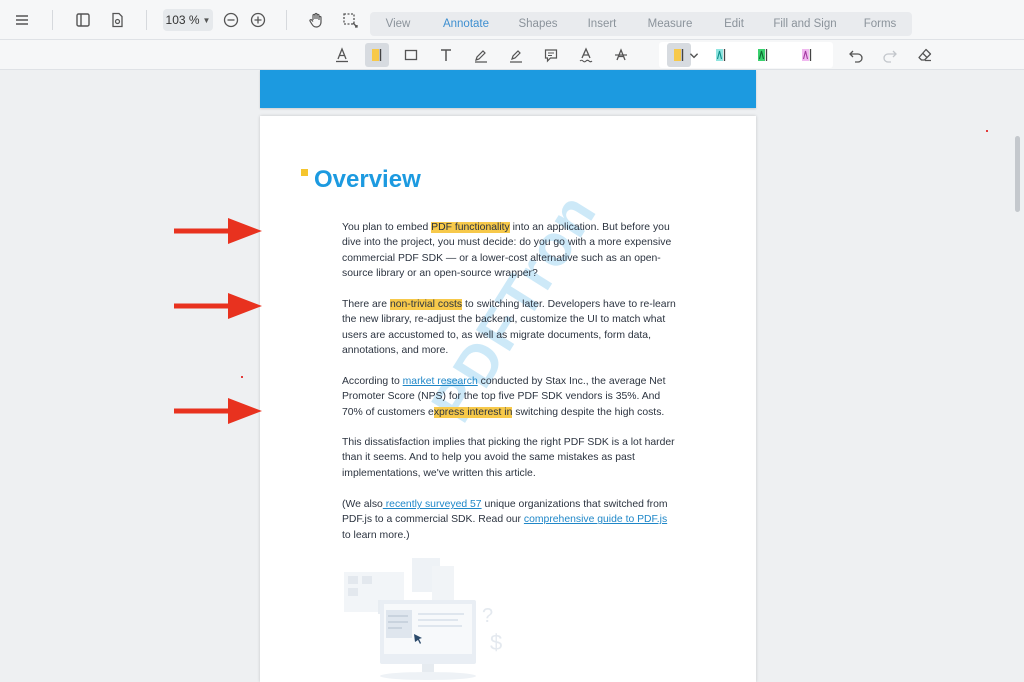  What do you see at coordinates (516, 55) in the screenshot?
I see `freehand-highlight-icon` at bounding box center [516, 55].